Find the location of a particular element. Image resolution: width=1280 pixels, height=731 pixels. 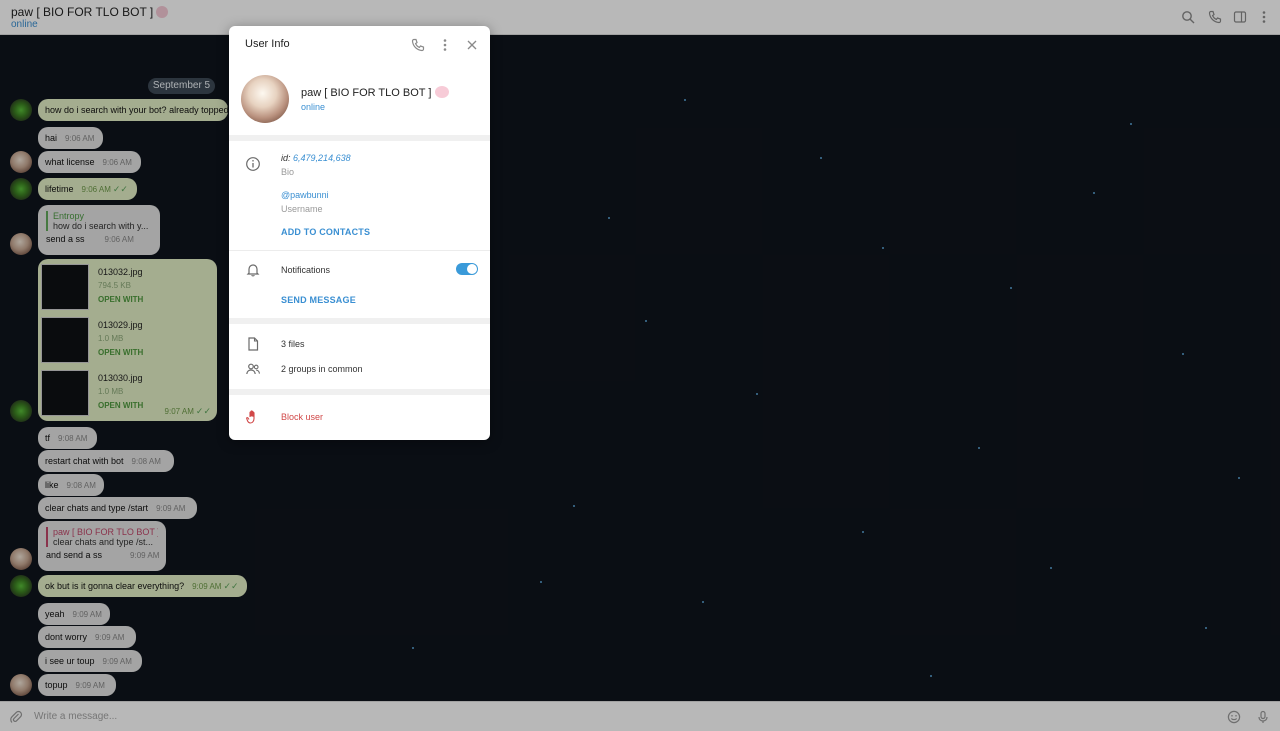

profile-avatar is located at coordinates (265, 99).